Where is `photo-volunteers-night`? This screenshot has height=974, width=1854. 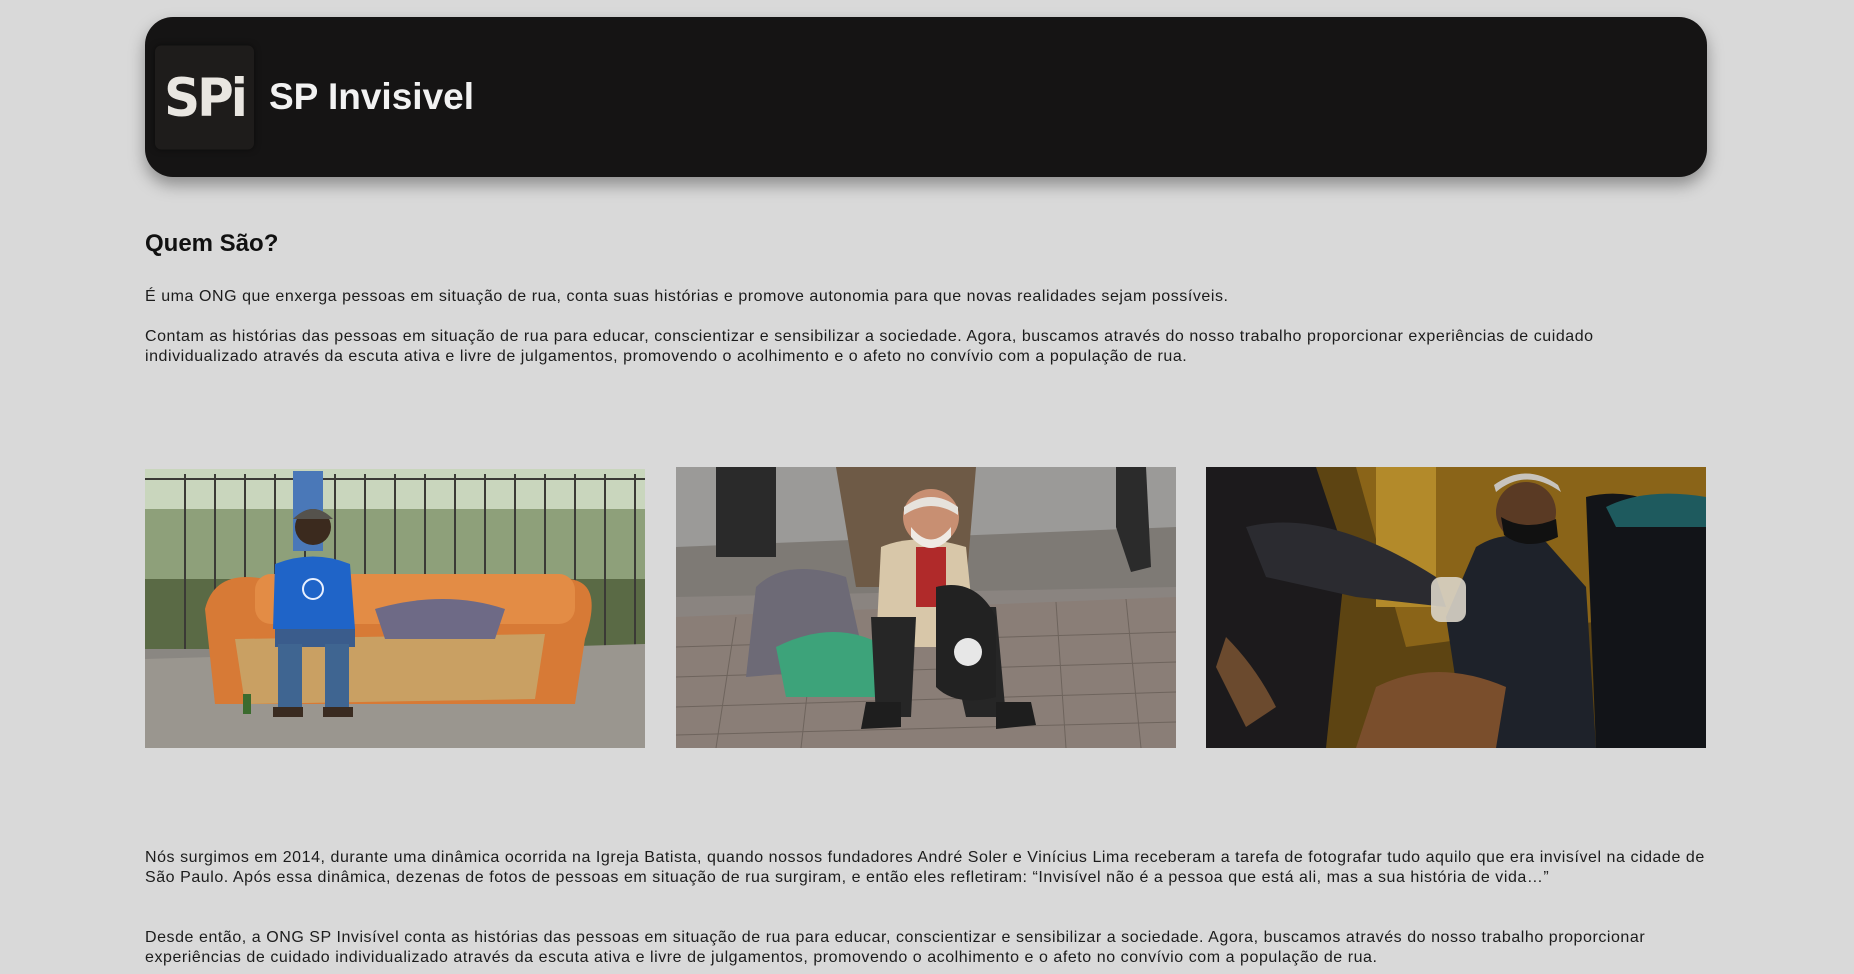
photo-volunteers-night is located at coordinates (1456, 607).